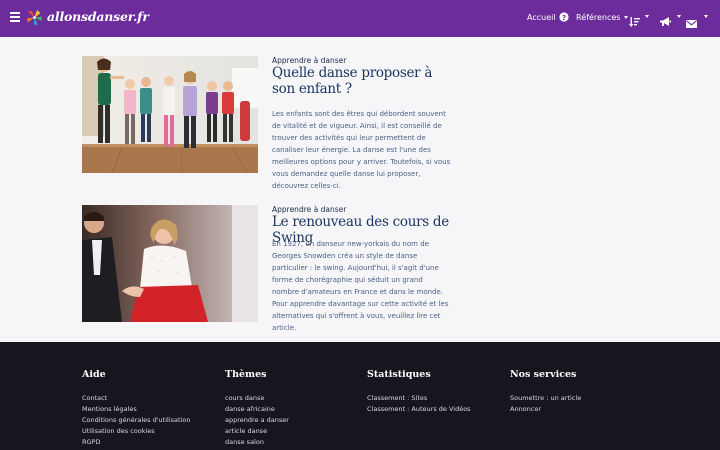 The image size is (720, 450). What do you see at coordinates (691, 24) in the screenshot?
I see `mail-icon` at bounding box center [691, 24].